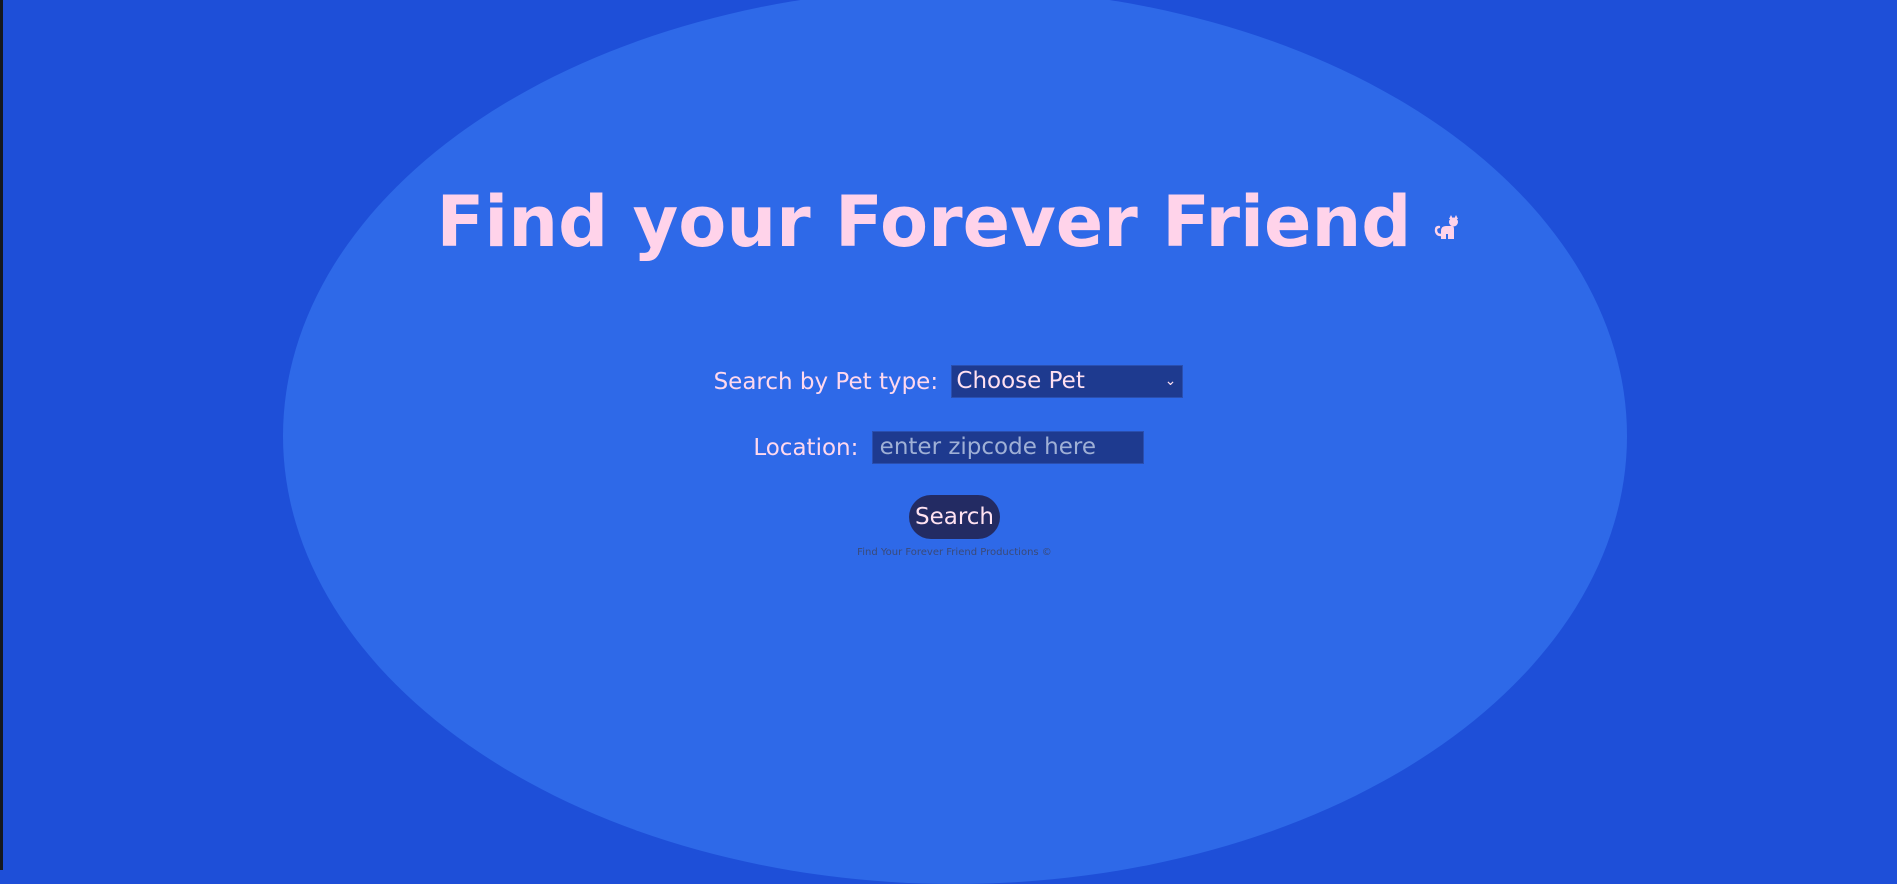  I want to click on pet-type-label: Search by Pet type:, so click(826, 381).